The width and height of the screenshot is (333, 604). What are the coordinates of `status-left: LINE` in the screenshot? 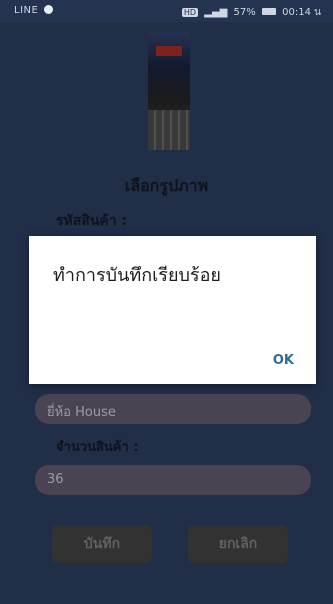 It's located at (34, 10).